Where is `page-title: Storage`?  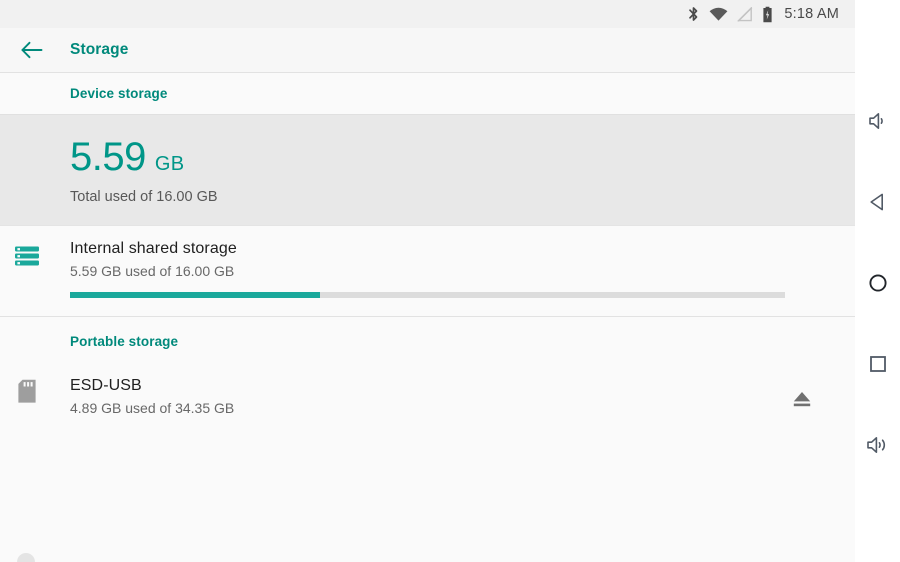 page-title: Storage is located at coordinates (99, 49).